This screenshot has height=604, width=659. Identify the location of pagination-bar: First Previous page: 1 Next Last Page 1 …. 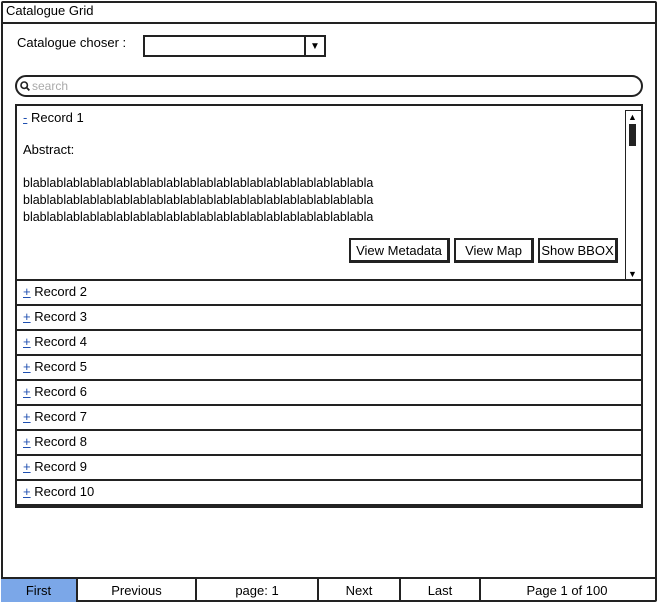
(329, 589).